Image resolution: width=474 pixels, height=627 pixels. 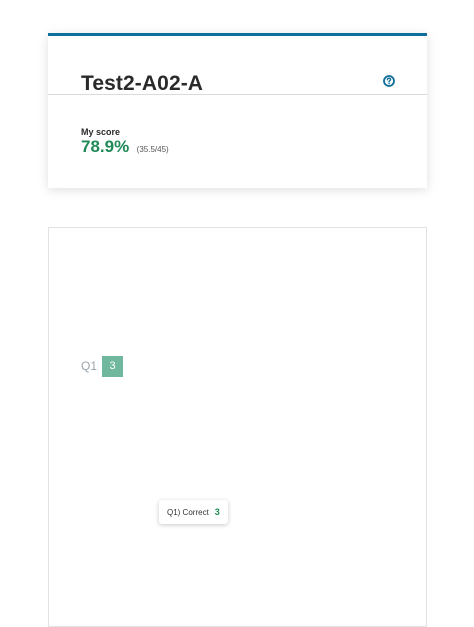 I want to click on help-circle-icon, so click(x=389, y=80).